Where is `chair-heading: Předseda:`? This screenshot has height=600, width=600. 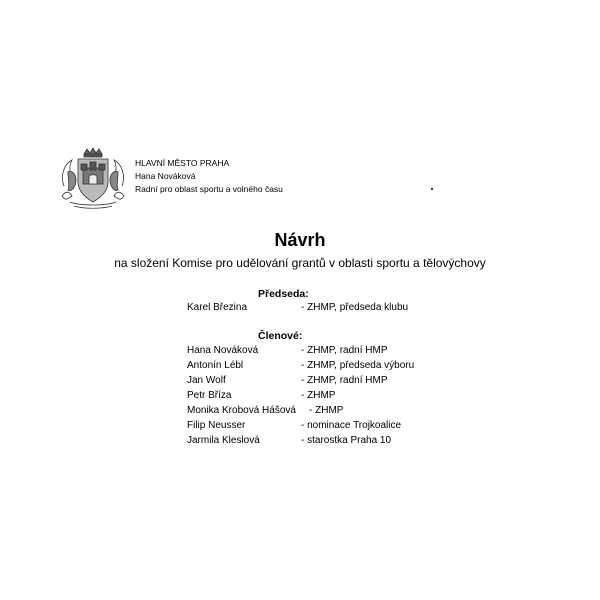
chair-heading: Předseda: is located at coordinates (283, 294).